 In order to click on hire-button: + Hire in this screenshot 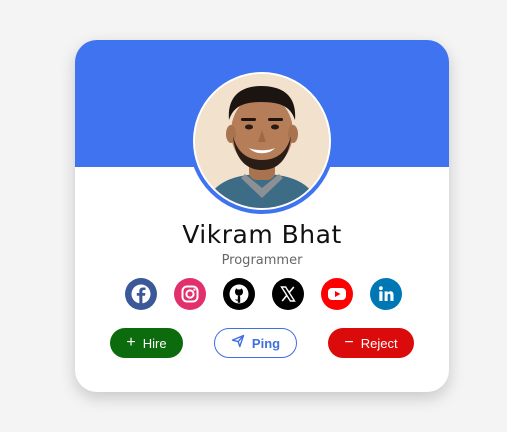, I will do `click(146, 343)`.